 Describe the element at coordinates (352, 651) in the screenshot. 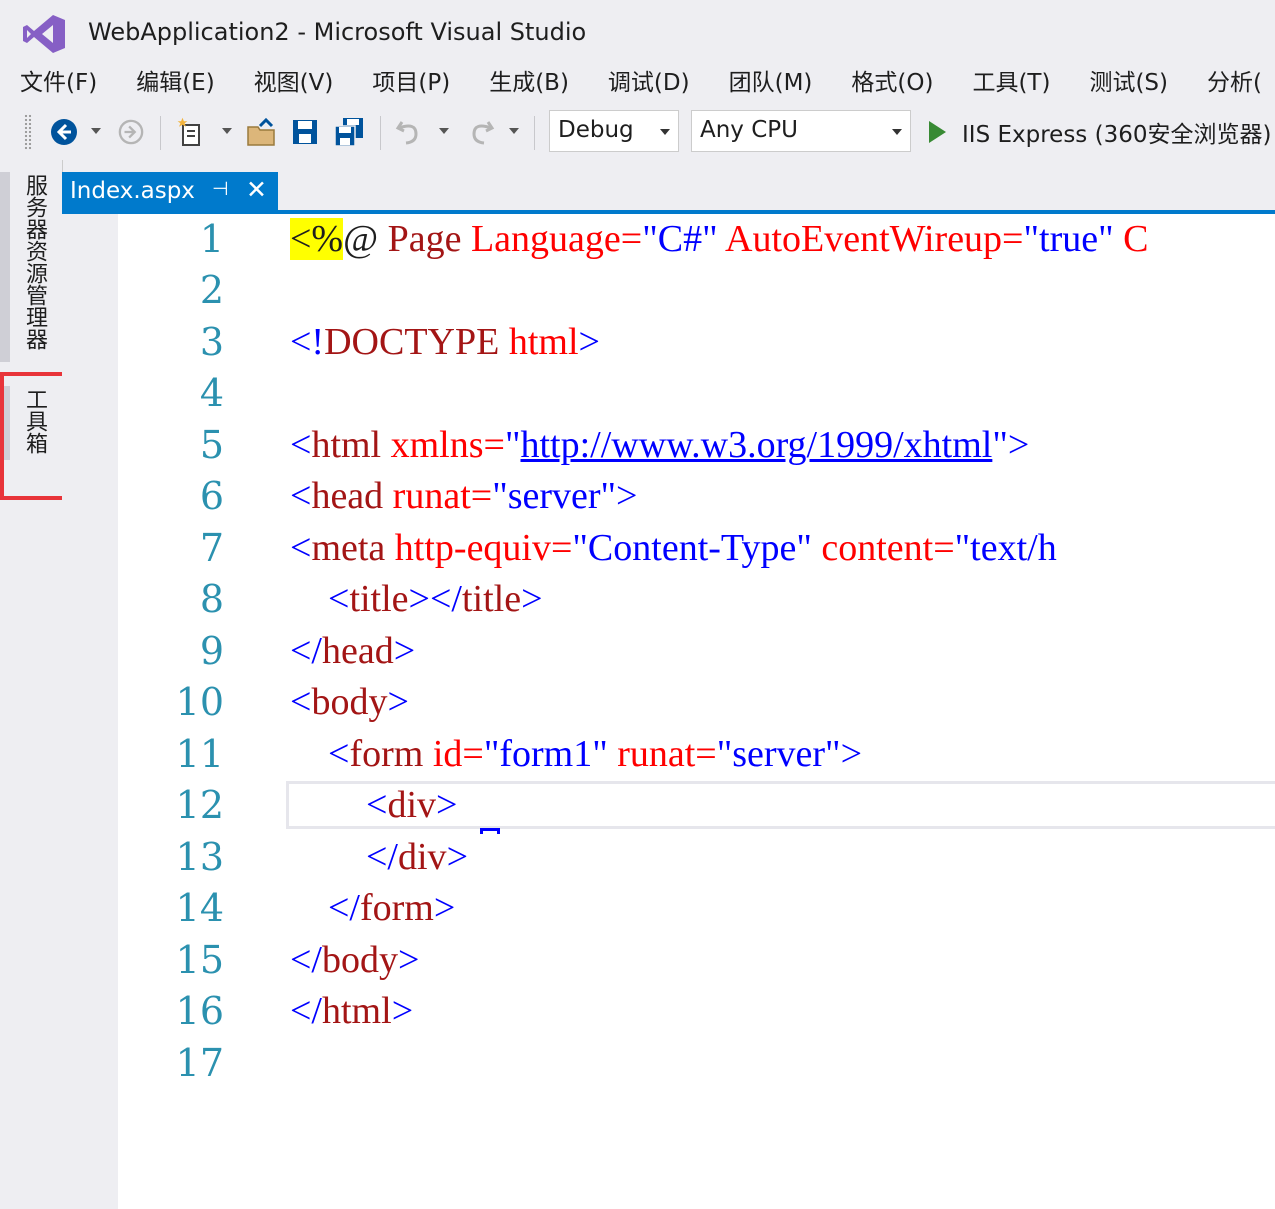

I see `code-line-9: </head>` at that location.